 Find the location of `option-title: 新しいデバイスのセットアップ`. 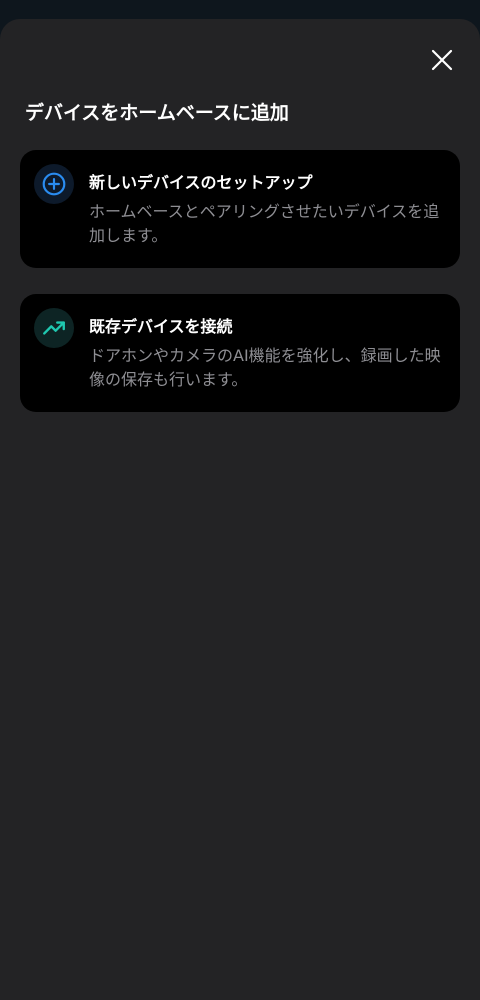

option-title: 新しいデバイスのセットアップ is located at coordinates (201, 182).